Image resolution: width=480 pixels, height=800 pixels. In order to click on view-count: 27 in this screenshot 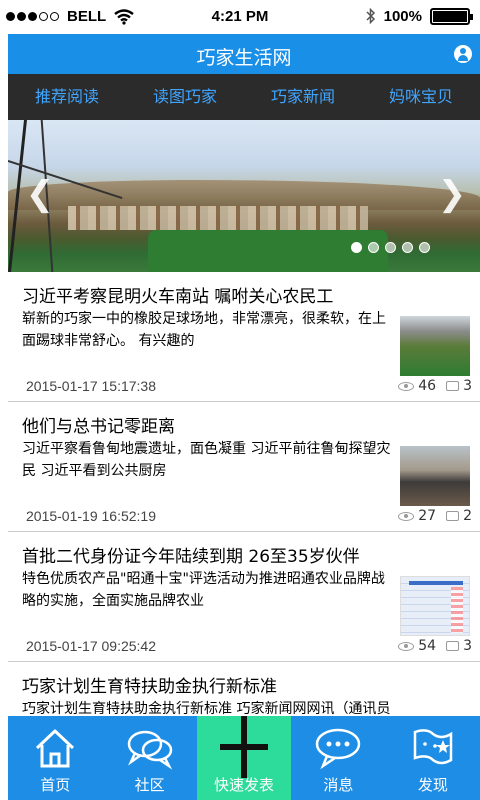, I will do `click(427, 516)`.